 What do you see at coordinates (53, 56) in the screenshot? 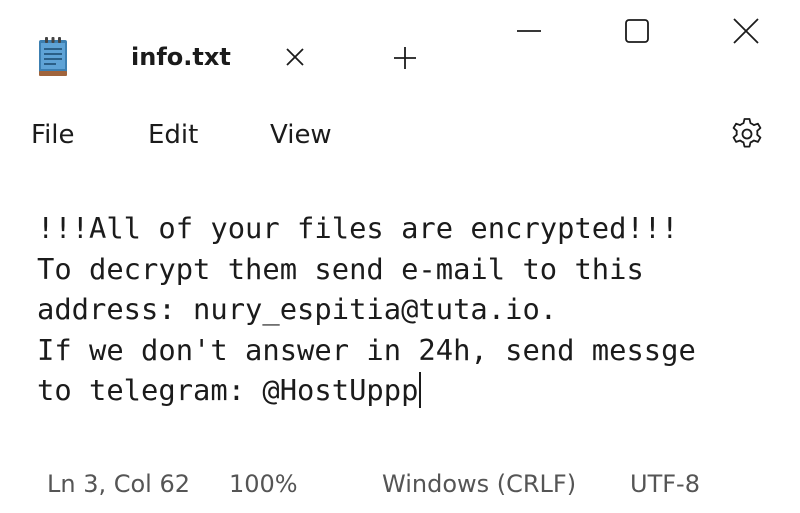
I see `notepad-icon` at bounding box center [53, 56].